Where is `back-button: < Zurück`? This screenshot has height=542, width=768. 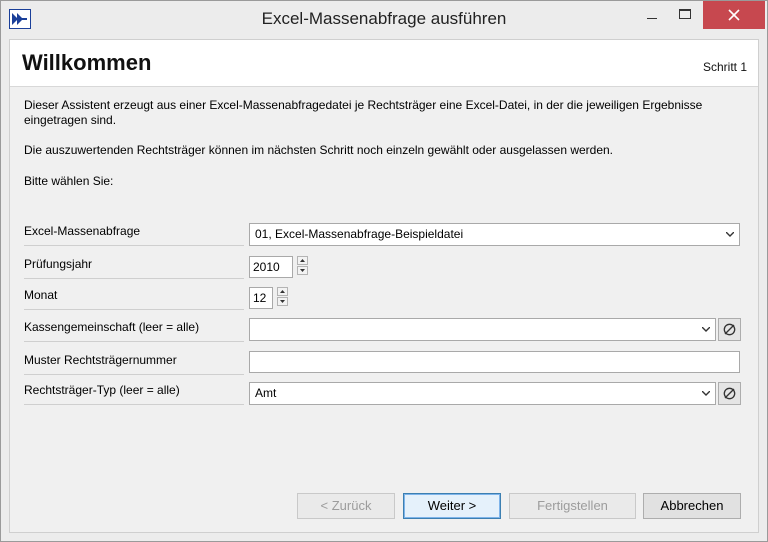
back-button: < Zurück is located at coordinates (346, 506).